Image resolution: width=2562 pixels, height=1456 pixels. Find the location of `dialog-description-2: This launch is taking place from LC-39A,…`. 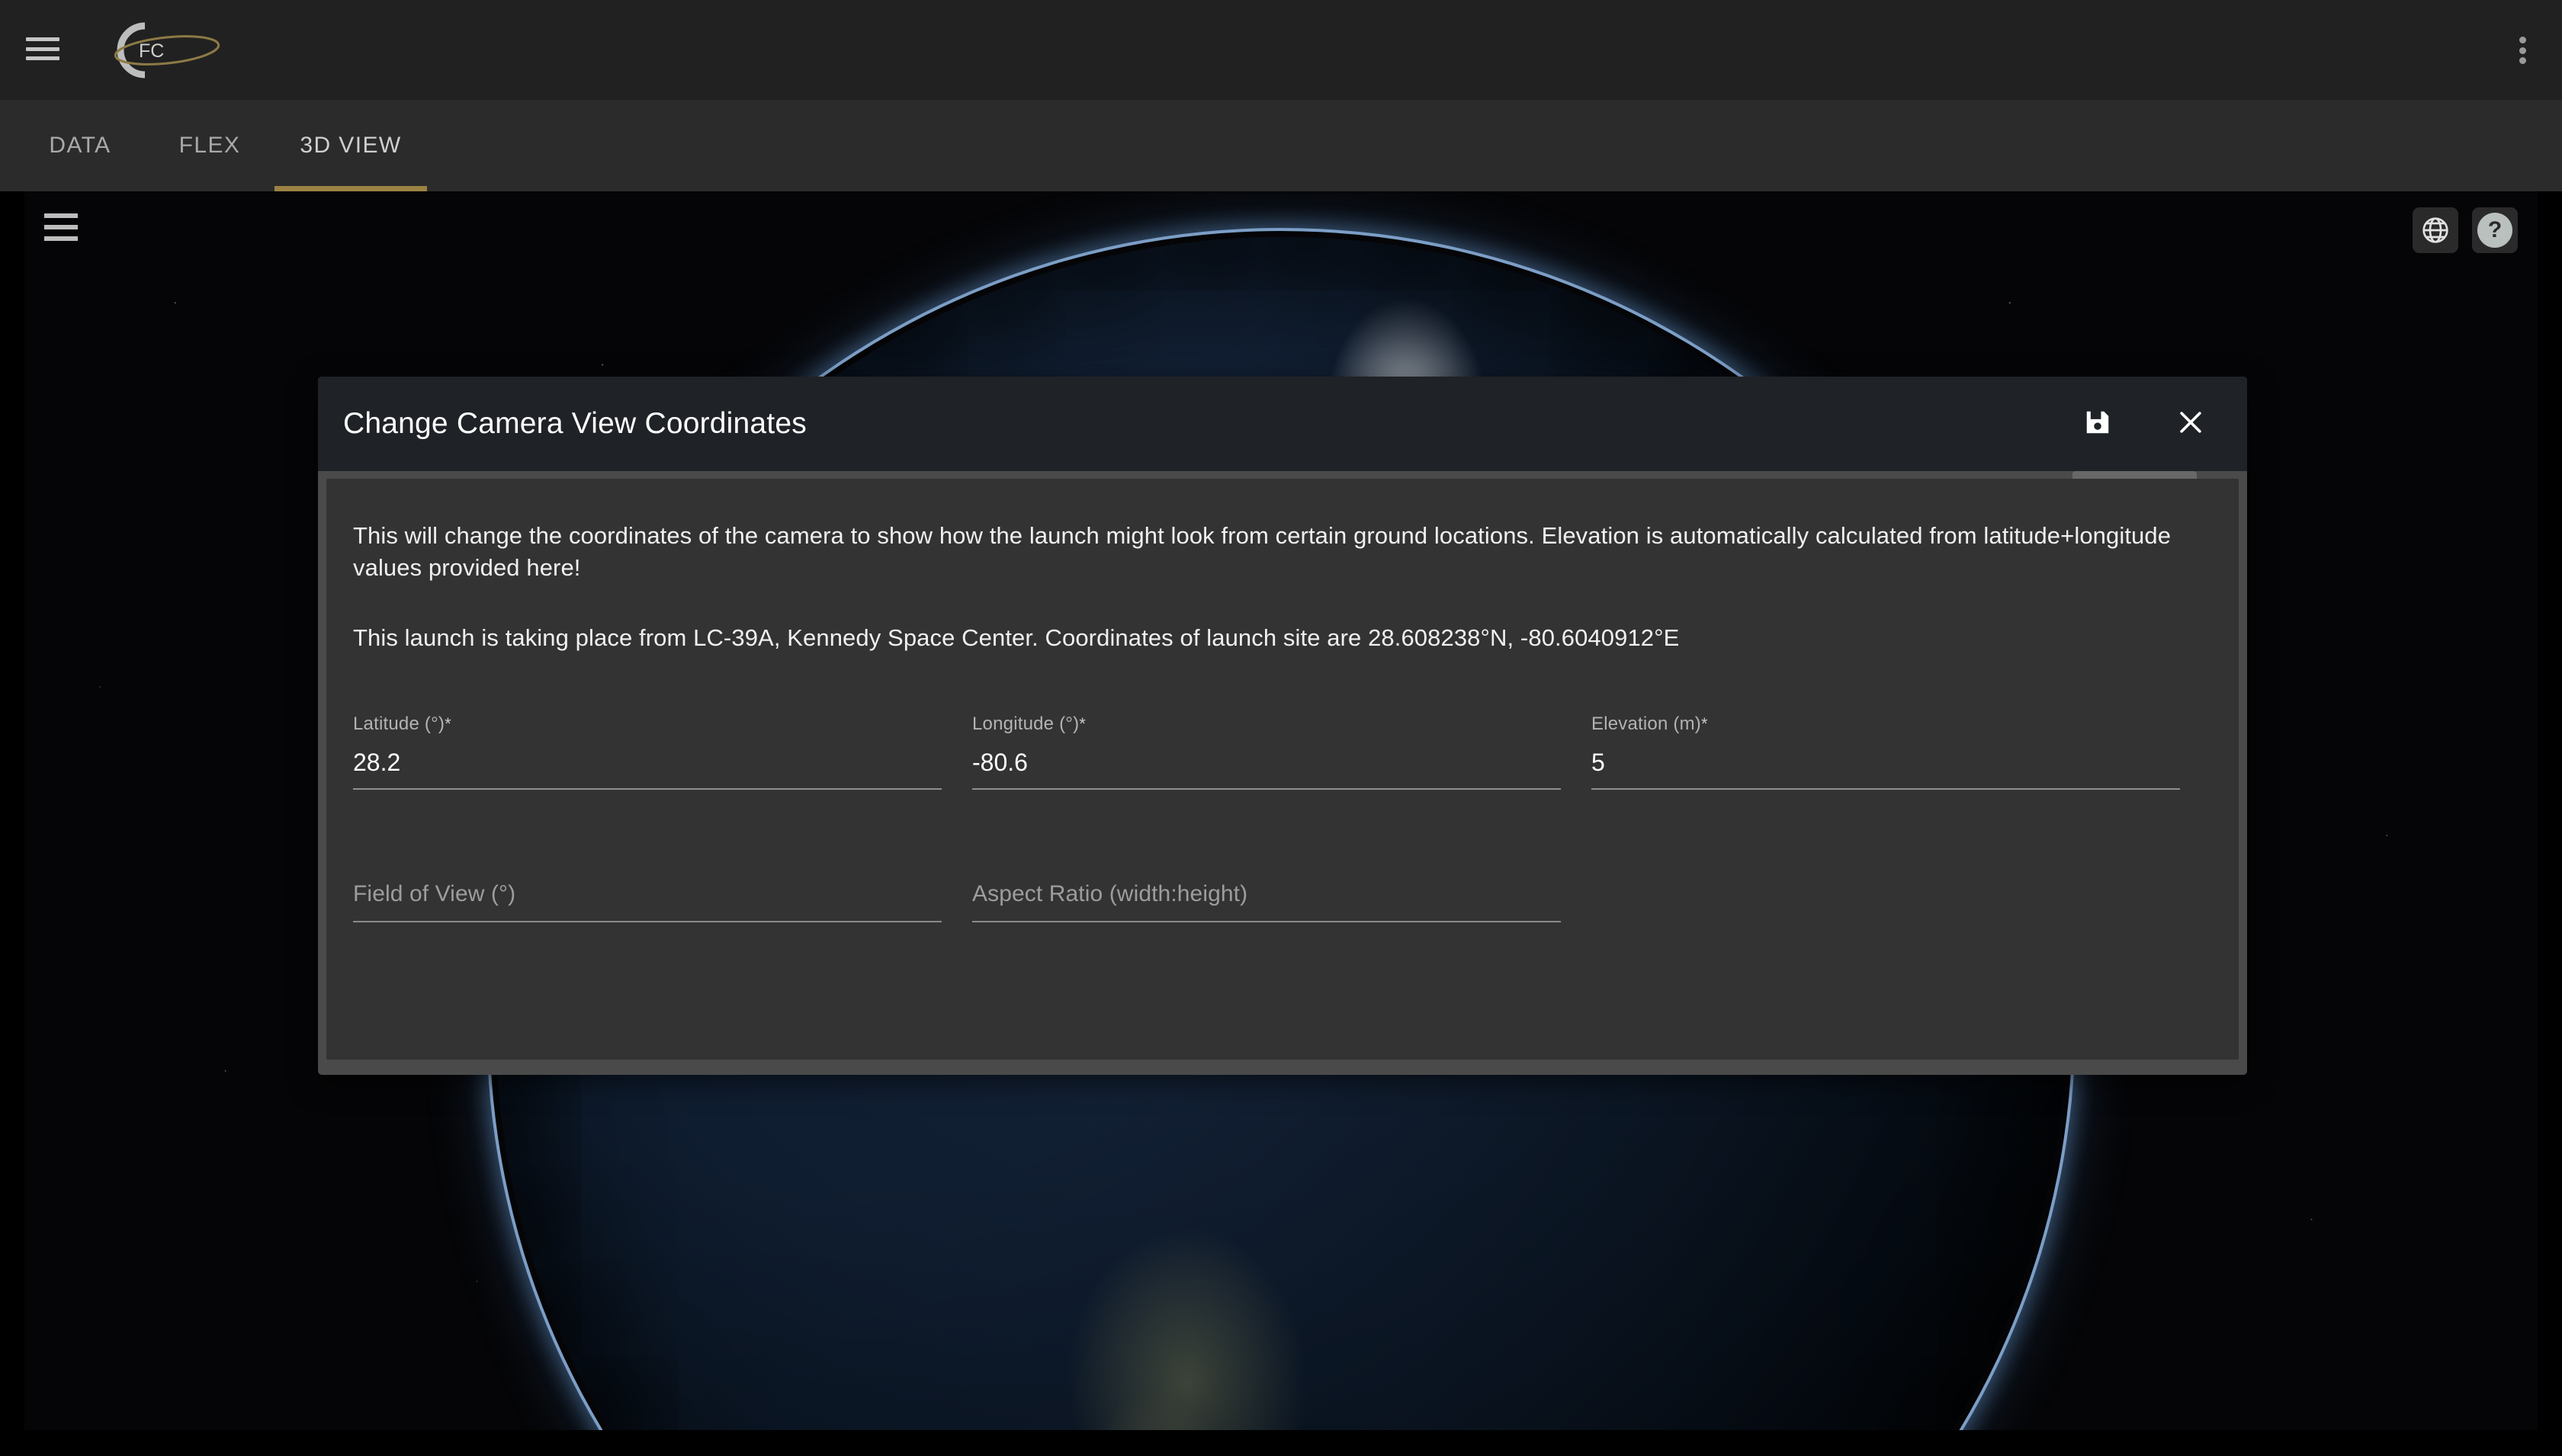

dialog-description-2: This launch is taking place from LC-39A,… is located at coordinates (1016, 637).